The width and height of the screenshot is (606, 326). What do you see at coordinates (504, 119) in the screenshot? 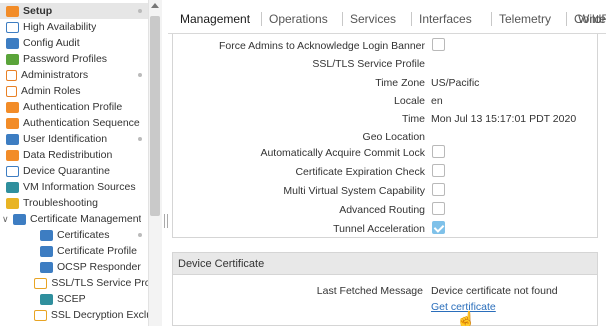
I see `setting-value: Mon Jul 13 15:17:01 PDT 2020` at bounding box center [504, 119].